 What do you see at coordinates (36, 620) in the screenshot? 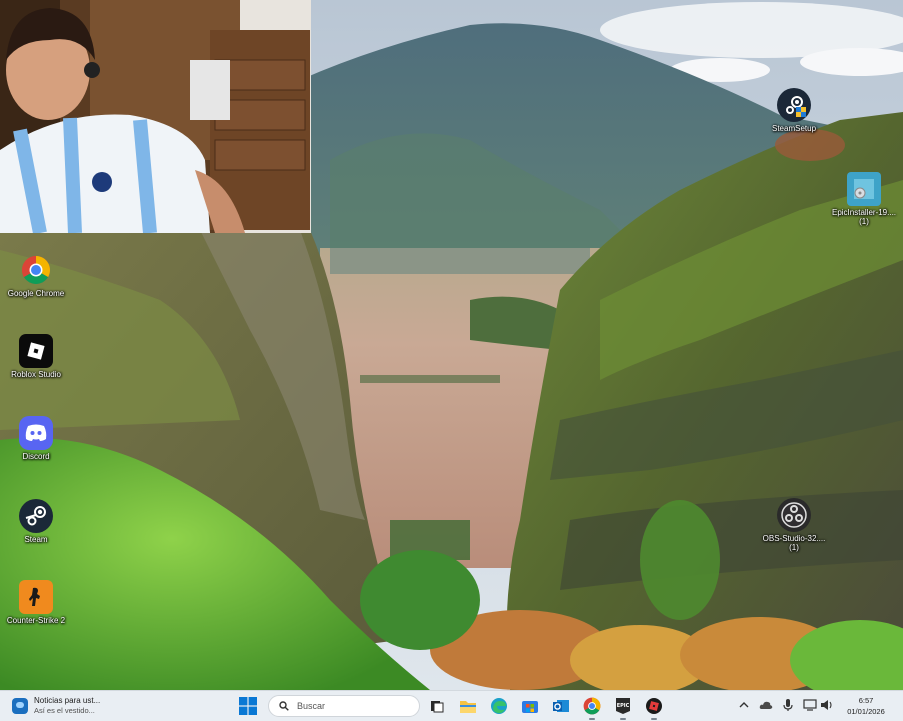
I see `desktop-icon-label: Counter-Strike 2` at bounding box center [36, 620].